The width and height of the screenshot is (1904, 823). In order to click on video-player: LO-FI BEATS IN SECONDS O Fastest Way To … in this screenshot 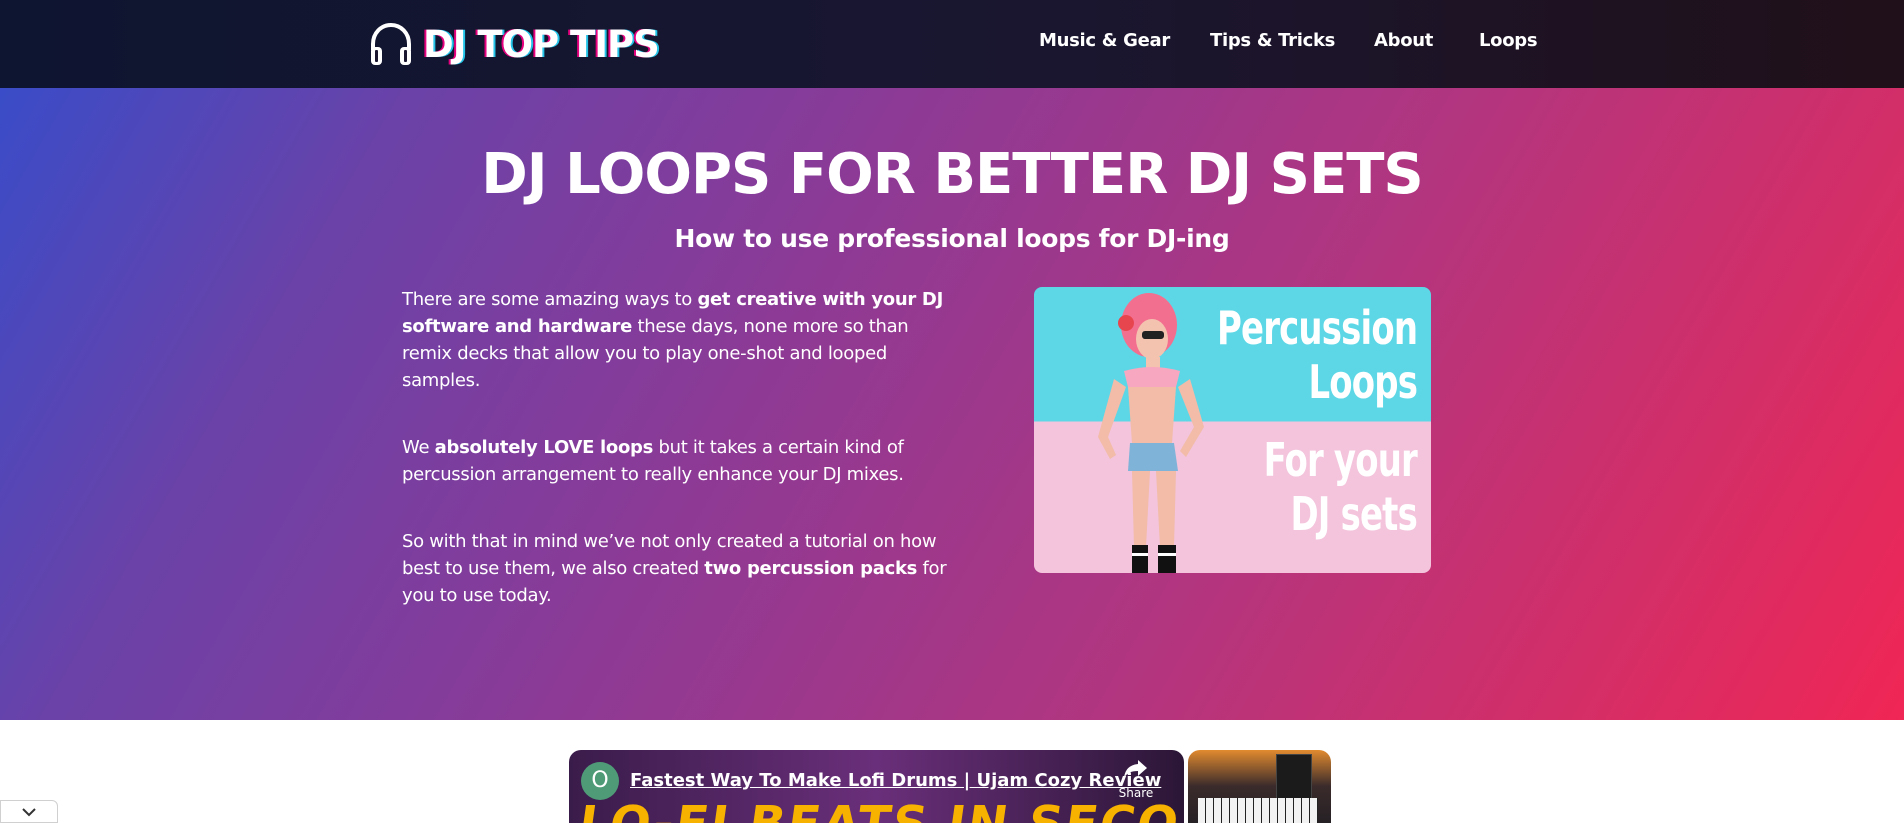, I will do `click(876, 786)`.